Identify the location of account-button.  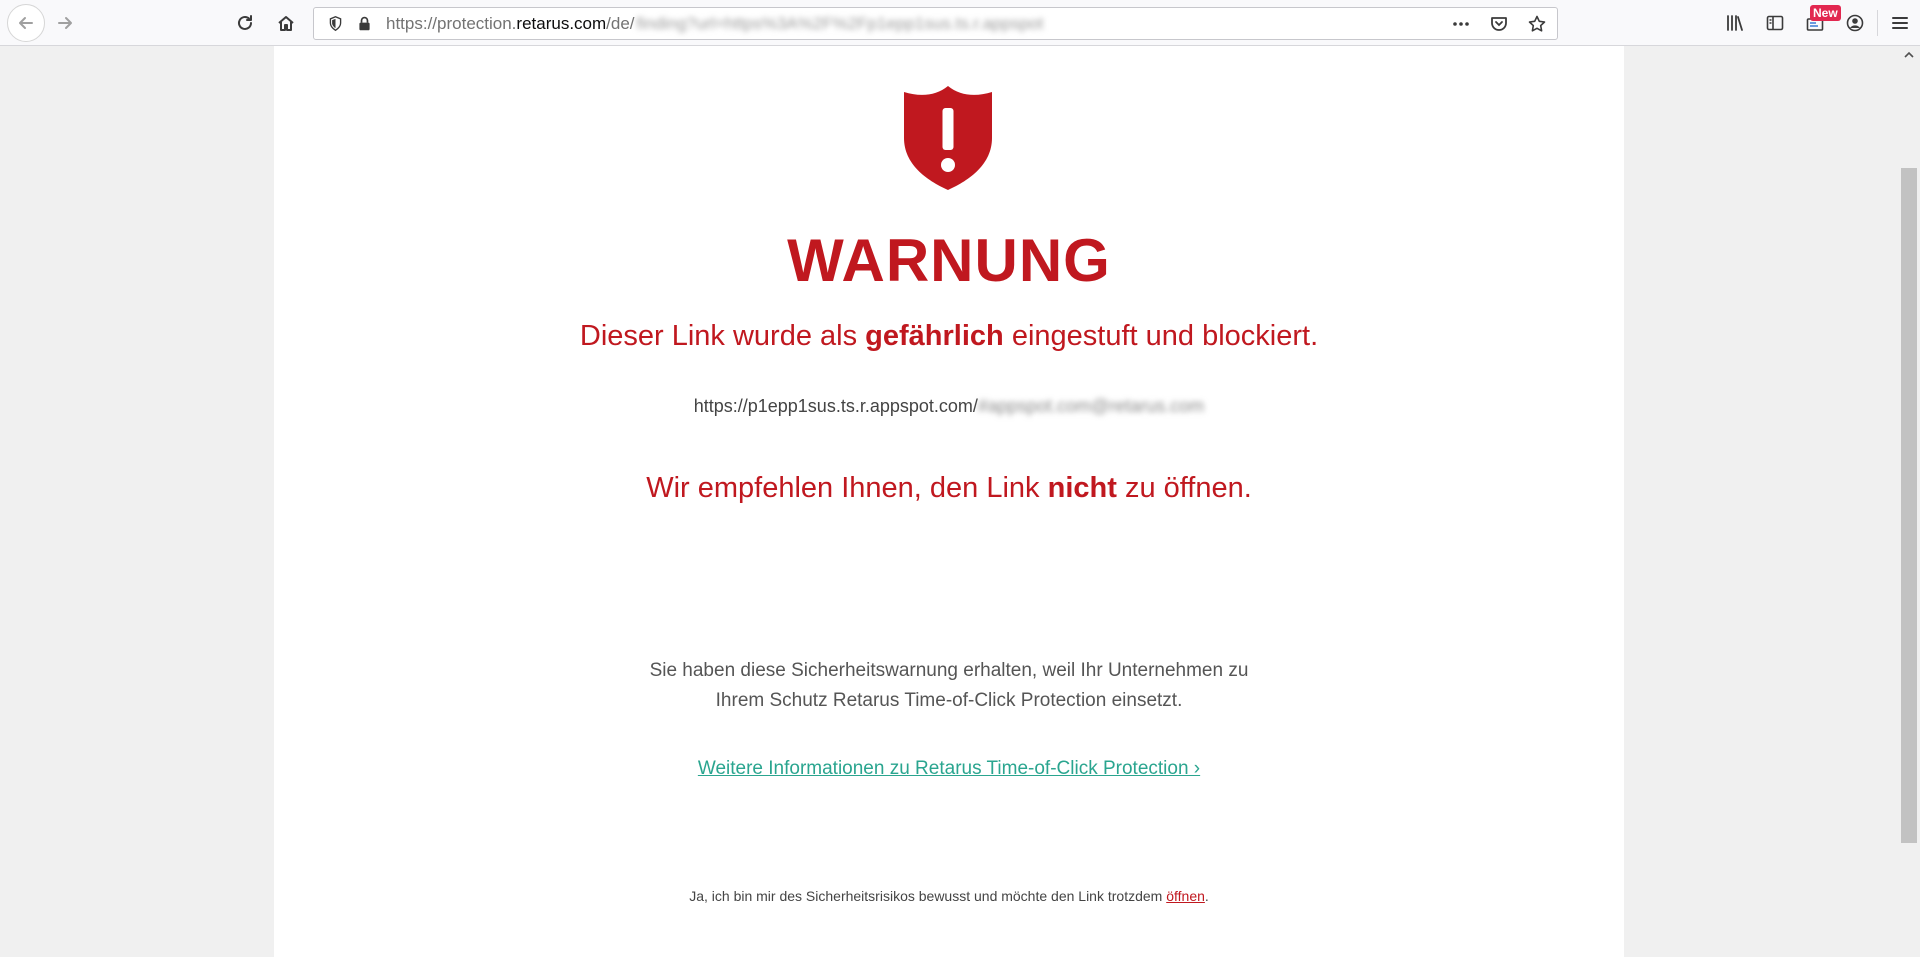
(1855, 23).